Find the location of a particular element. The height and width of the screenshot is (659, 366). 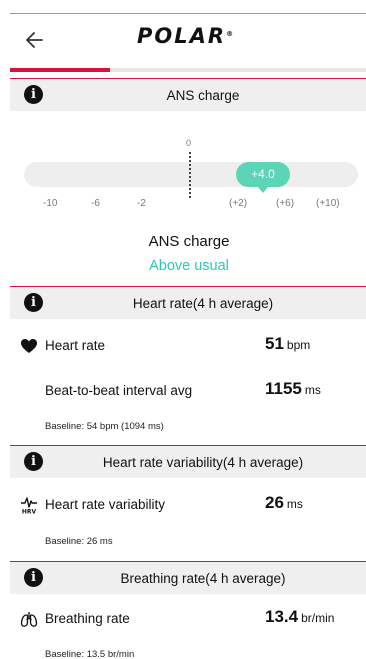

ans-gauge-track is located at coordinates (191, 174).